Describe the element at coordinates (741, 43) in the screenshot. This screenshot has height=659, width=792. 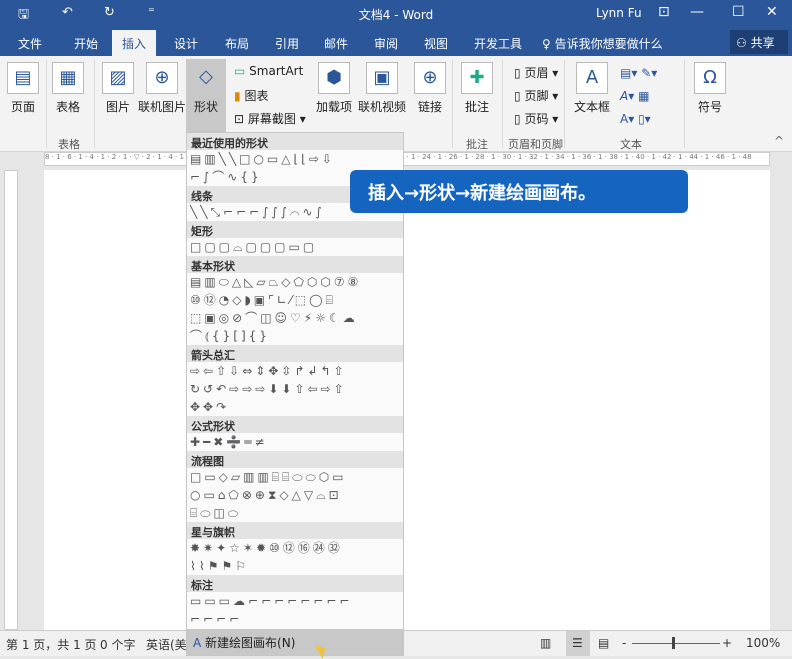
I see `person-icon: ⚇` at that location.